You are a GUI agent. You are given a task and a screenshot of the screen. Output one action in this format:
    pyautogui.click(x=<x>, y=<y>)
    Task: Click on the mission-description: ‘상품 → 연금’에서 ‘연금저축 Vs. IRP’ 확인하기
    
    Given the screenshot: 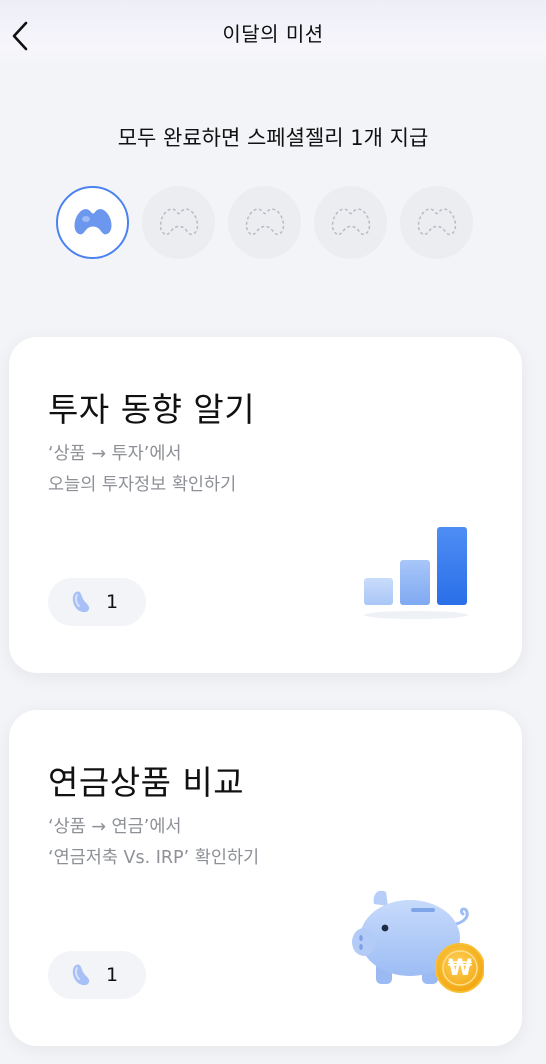 What is the action you would take?
    pyautogui.click(x=153, y=843)
    